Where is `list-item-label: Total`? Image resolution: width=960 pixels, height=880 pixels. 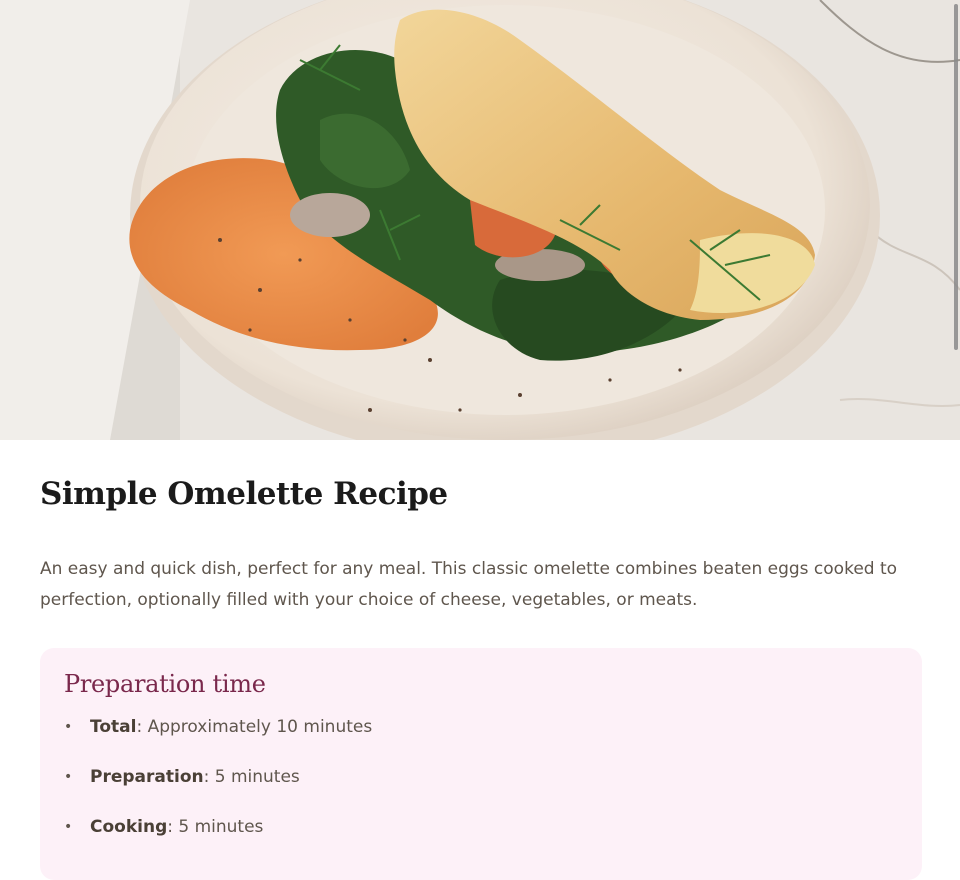 list-item-label: Total is located at coordinates (113, 727).